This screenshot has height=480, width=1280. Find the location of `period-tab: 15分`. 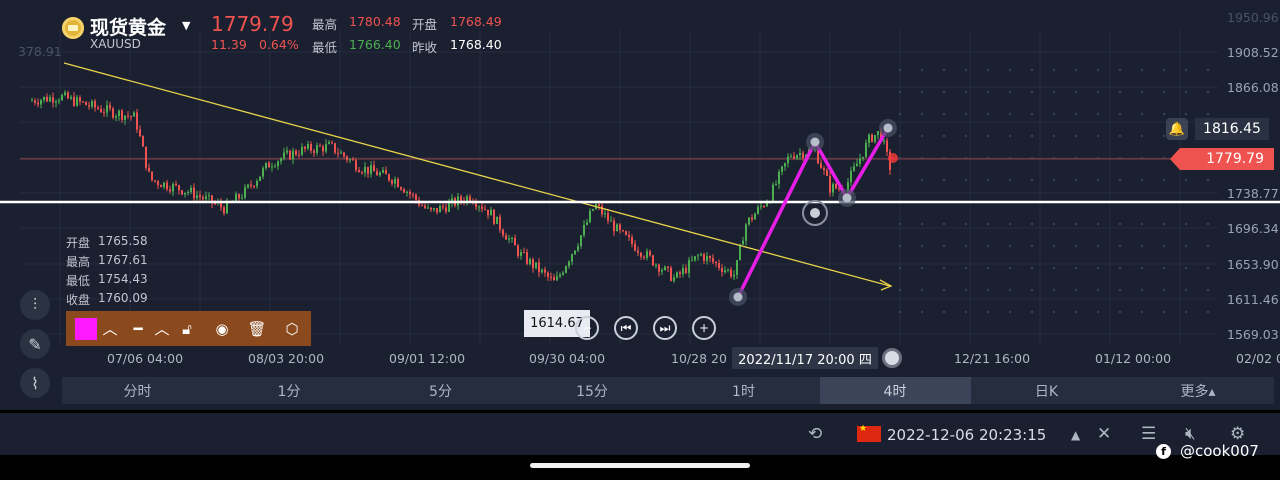

period-tab: 15分 is located at coordinates (592, 390).